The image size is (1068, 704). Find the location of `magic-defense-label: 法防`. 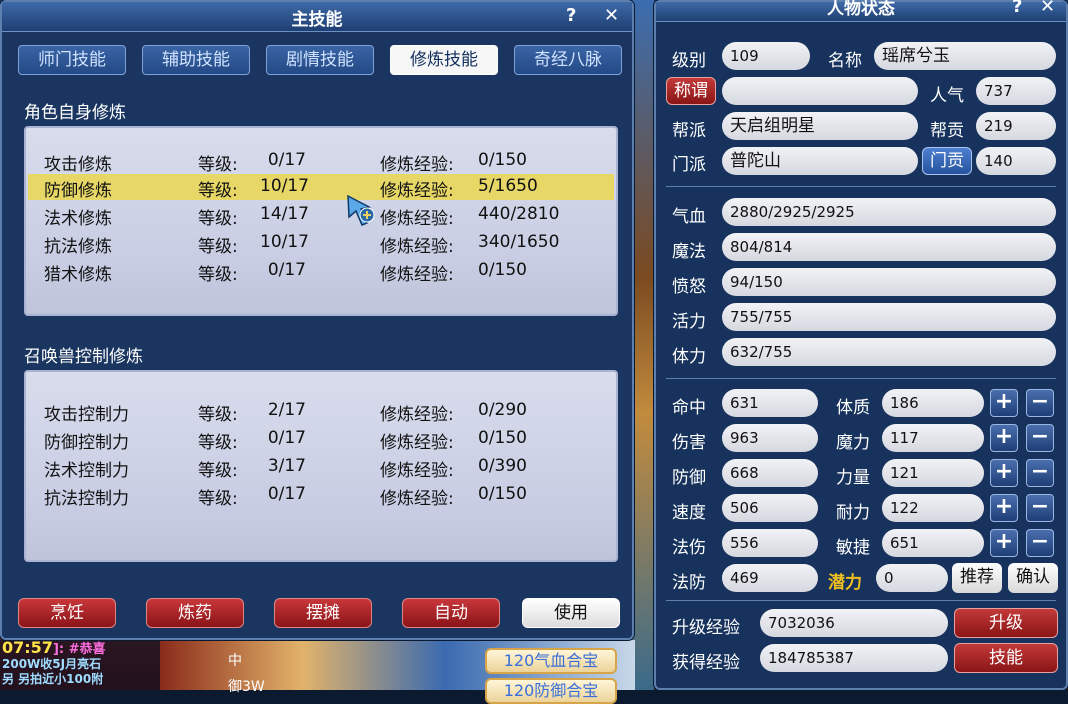

magic-defense-label: 法防 is located at coordinates (689, 583).